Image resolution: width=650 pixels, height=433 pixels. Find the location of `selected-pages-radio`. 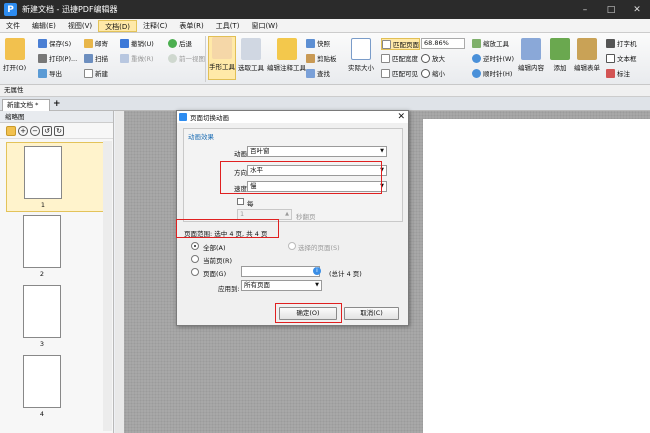

selected-pages-radio is located at coordinates (292, 246).